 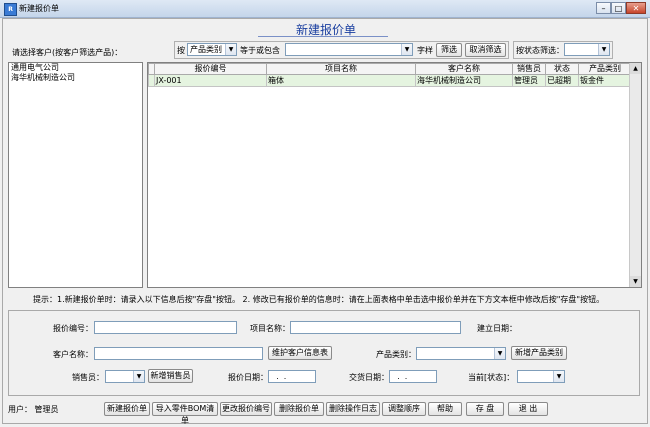 What do you see at coordinates (635, 281) in the screenshot?
I see `scroll-down-icon: ▼` at bounding box center [635, 281].